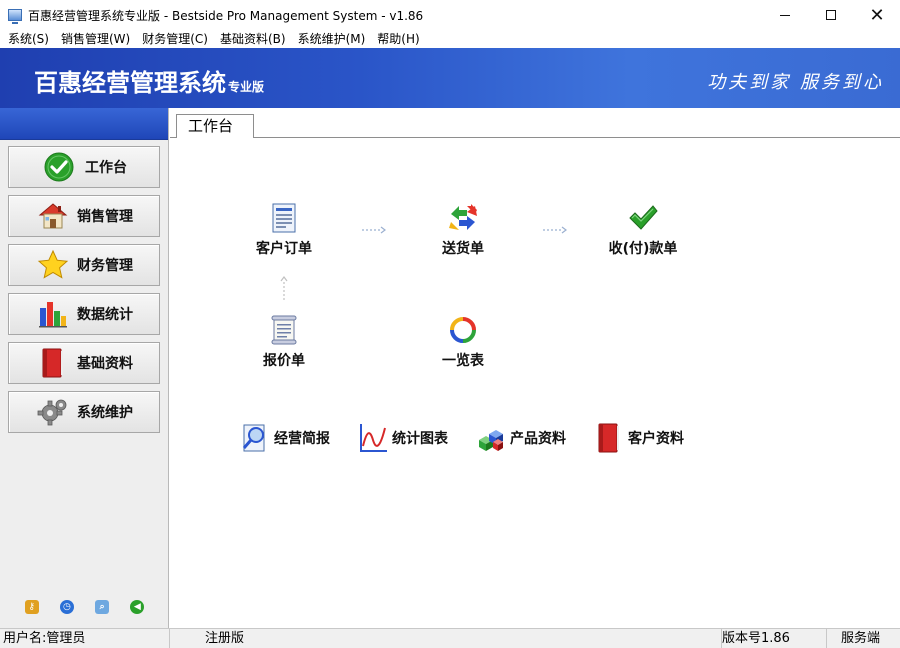  Describe the element at coordinates (656, 439) in the screenshot. I see `quick-link-label: 客户资料` at that location.